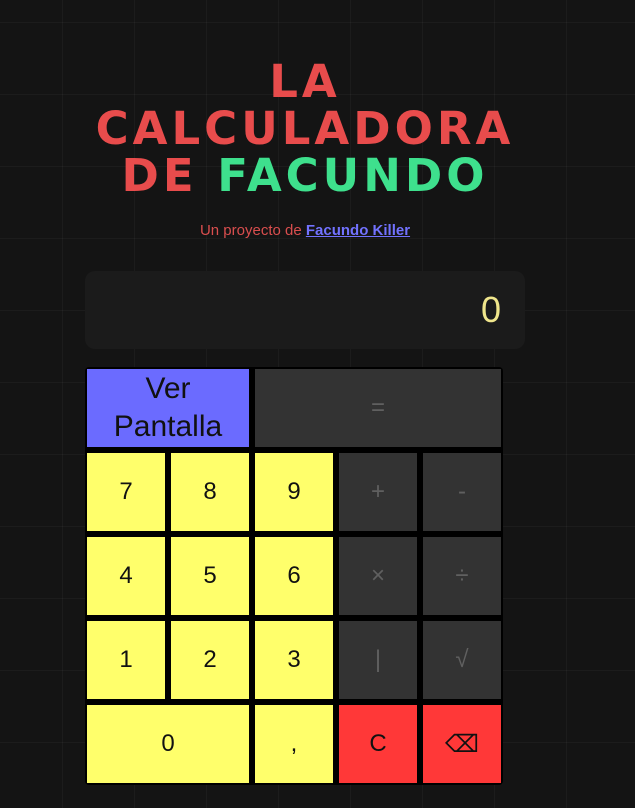 This screenshot has width=635, height=808. I want to click on backspace-icon: ⌫, so click(462, 744).